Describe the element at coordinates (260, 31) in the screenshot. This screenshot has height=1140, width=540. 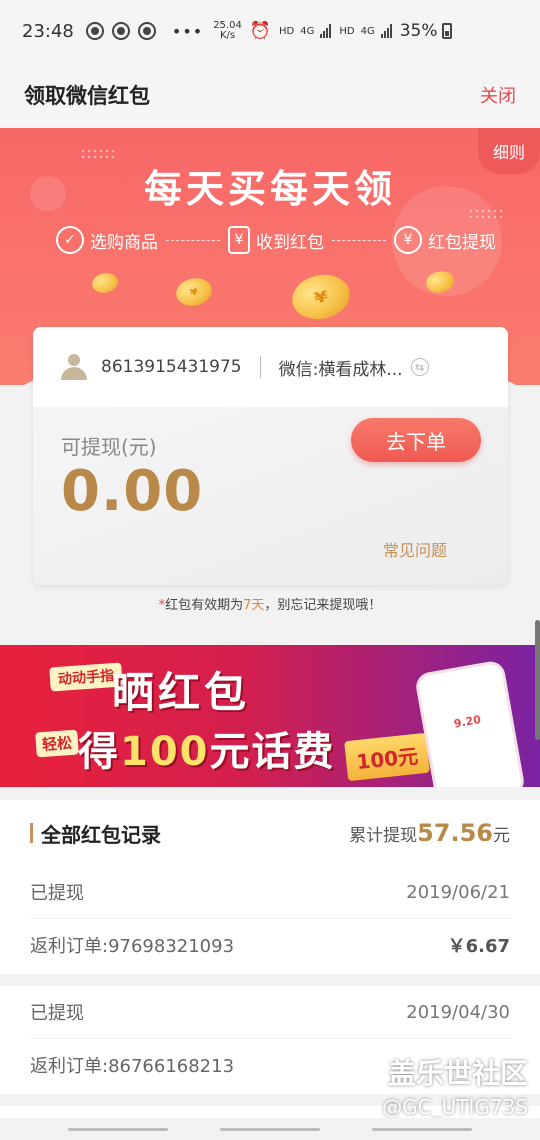
I see `alarm-icon: ⏰` at that location.